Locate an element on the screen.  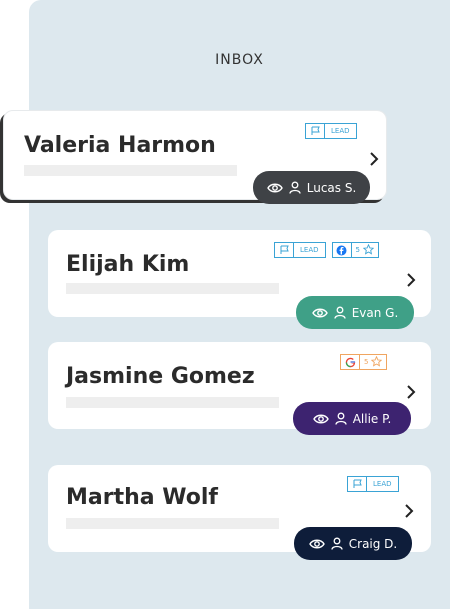
conversation-card: Jasmine Gomez 5 Allie P. is located at coordinates (239, 388).